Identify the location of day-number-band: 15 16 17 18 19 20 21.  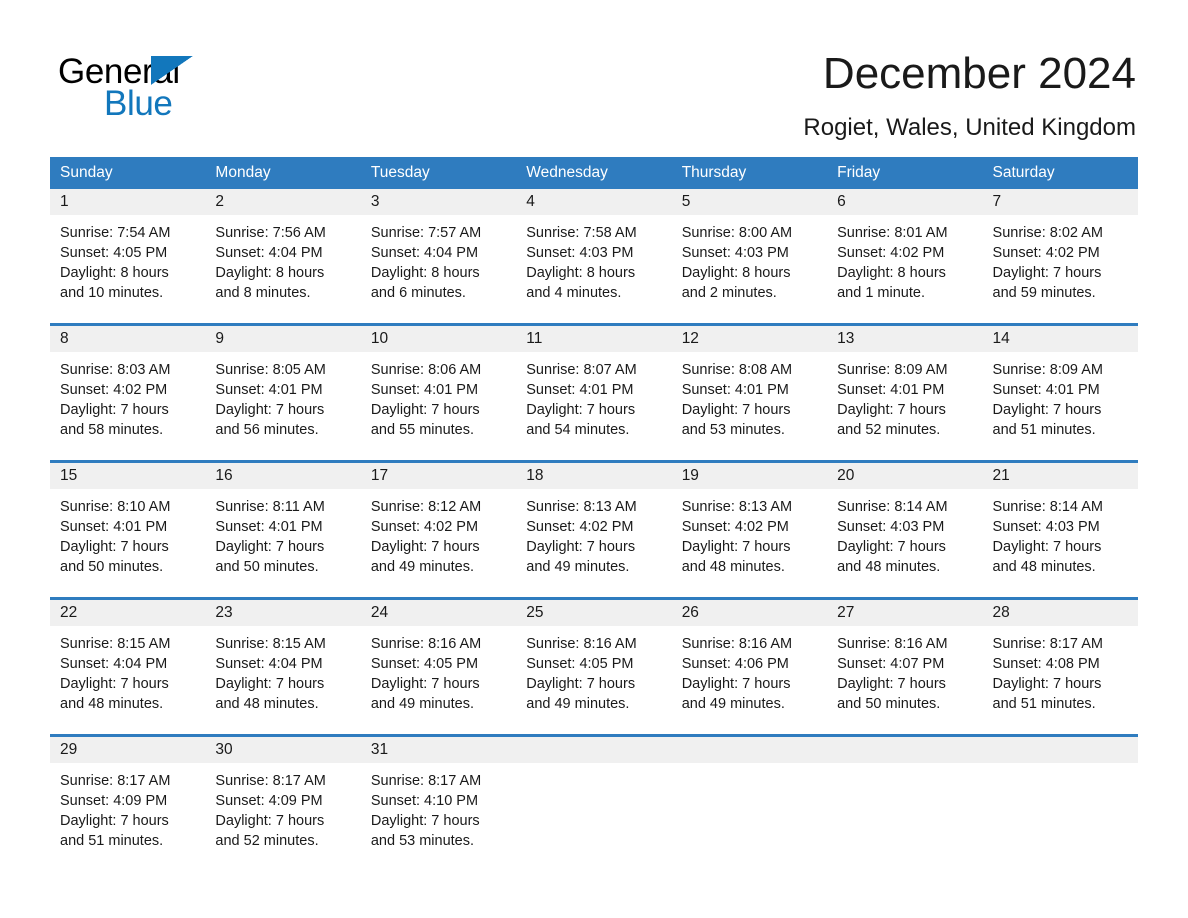
(594, 476).